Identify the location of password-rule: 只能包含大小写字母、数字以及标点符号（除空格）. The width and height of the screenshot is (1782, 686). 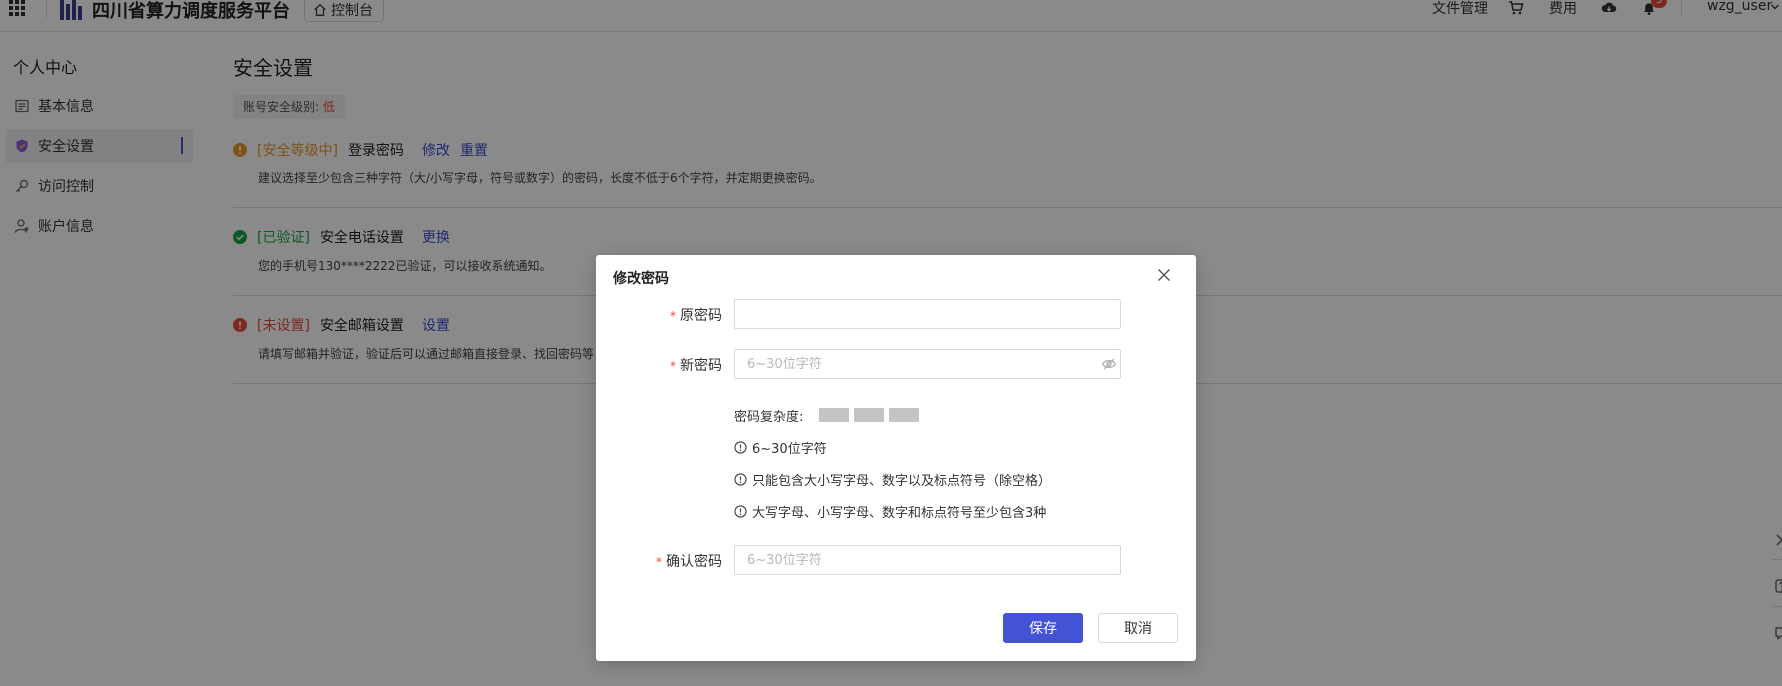
(892, 479).